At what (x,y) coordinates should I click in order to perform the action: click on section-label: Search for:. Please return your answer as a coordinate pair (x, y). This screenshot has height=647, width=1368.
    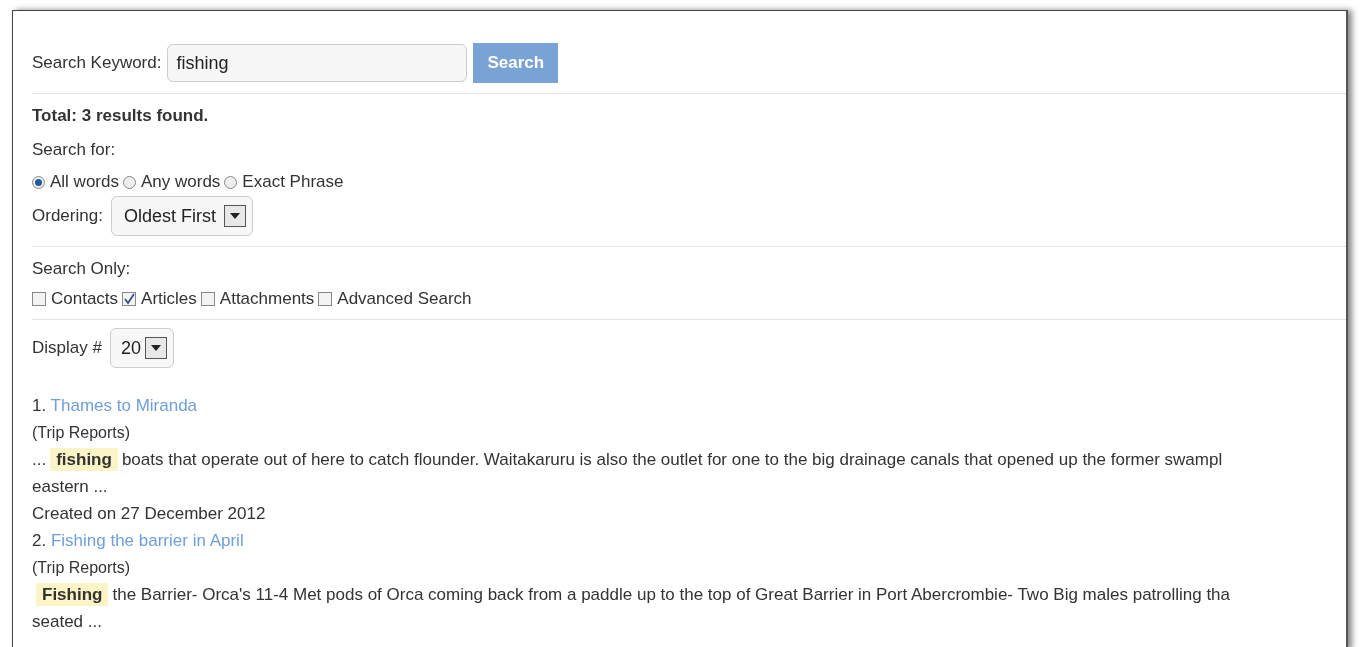
    Looking at the image, I should click on (74, 150).